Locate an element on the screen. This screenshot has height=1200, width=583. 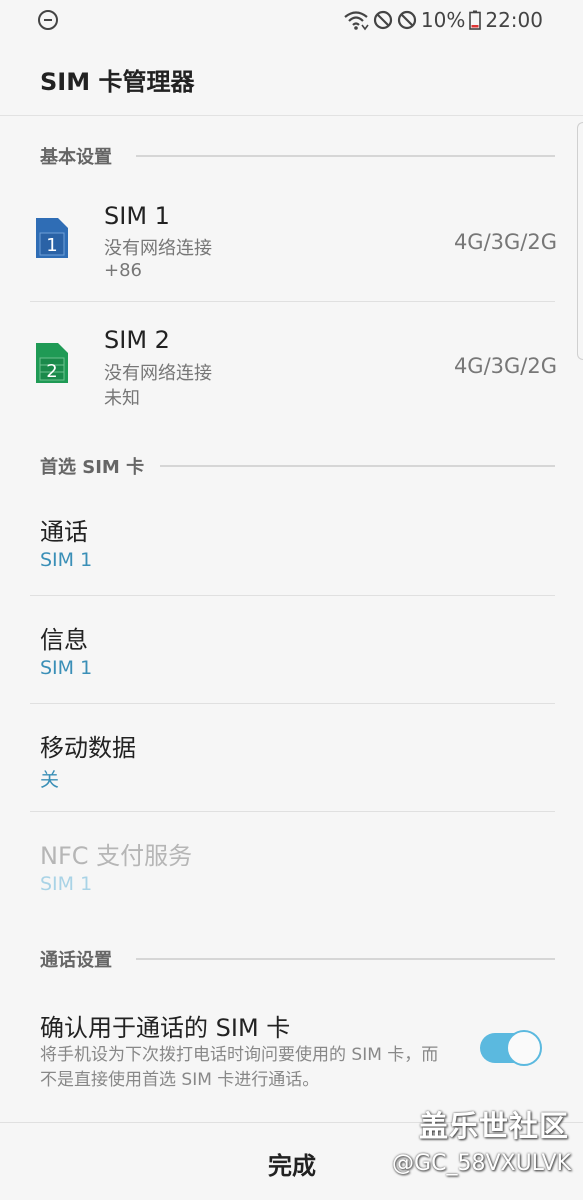
sim-1-number: +86 is located at coordinates (123, 270).